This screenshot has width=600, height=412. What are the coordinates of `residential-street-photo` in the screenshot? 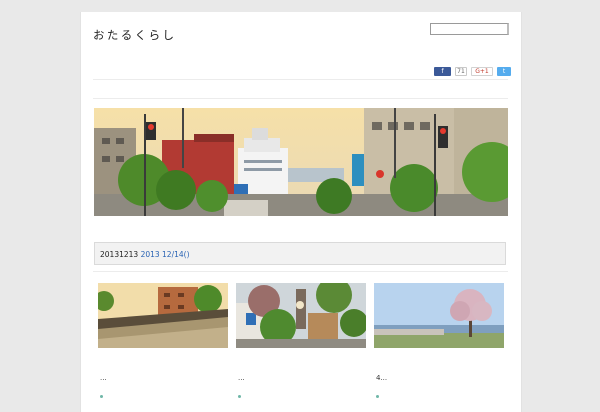 It's located at (301, 315).